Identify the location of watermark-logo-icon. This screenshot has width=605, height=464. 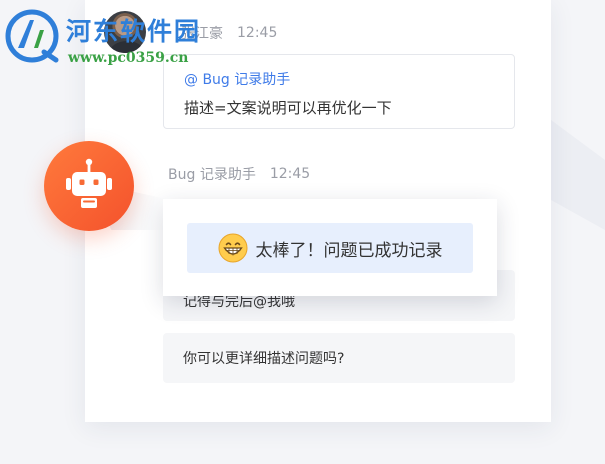
(32, 36).